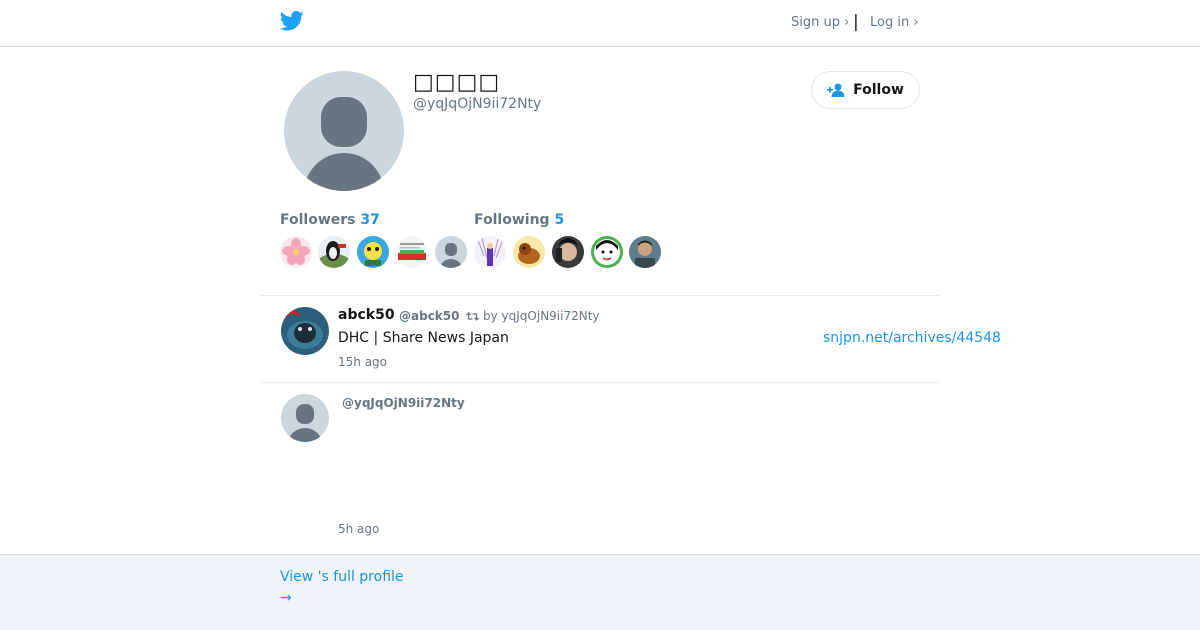 The image size is (1200, 630). What do you see at coordinates (559, 220) in the screenshot?
I see `following-count: 5` at bounding box center [559, 220].